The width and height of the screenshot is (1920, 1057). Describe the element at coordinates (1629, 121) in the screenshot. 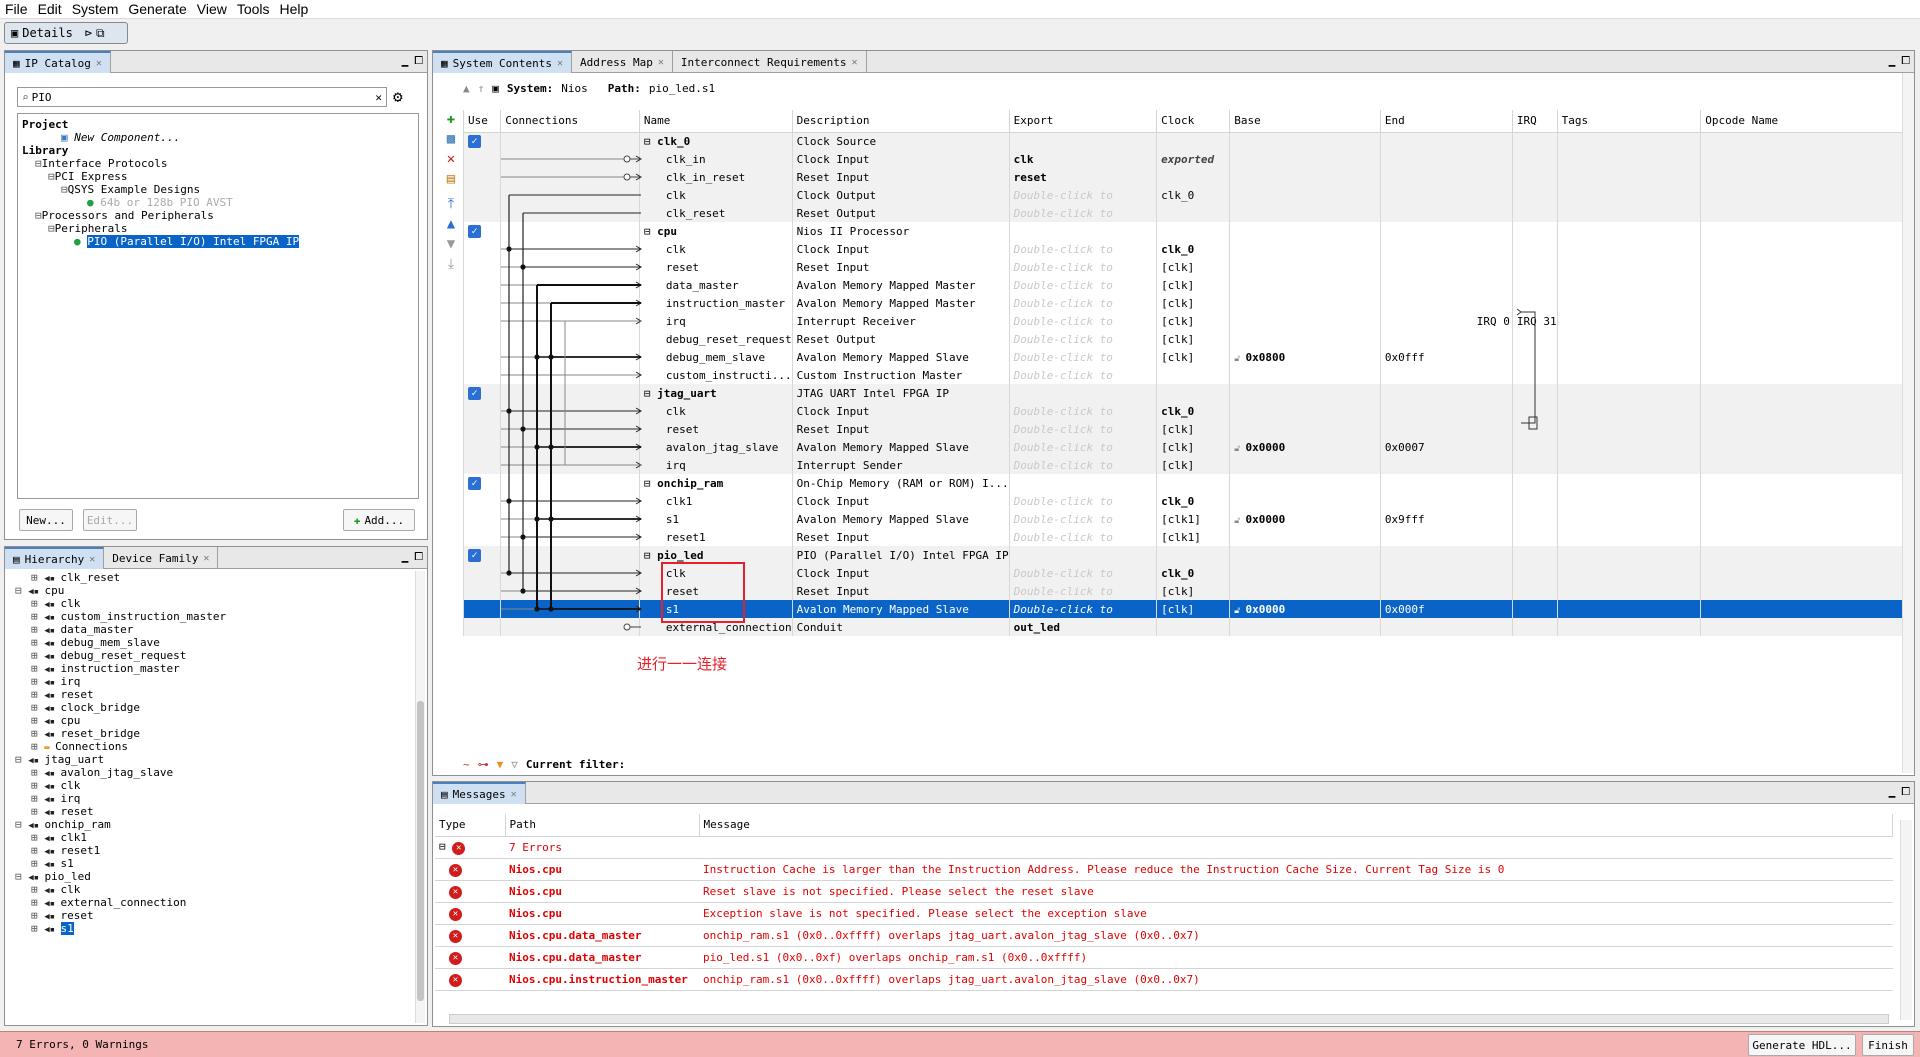

I see `column-header-tags: Tags` at that location.